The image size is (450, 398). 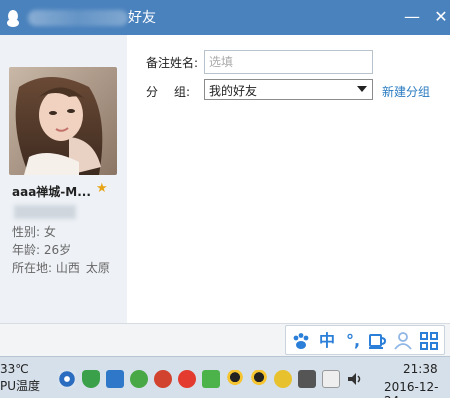 I want to click on window-title: 好友, so click(x=142, y=18).